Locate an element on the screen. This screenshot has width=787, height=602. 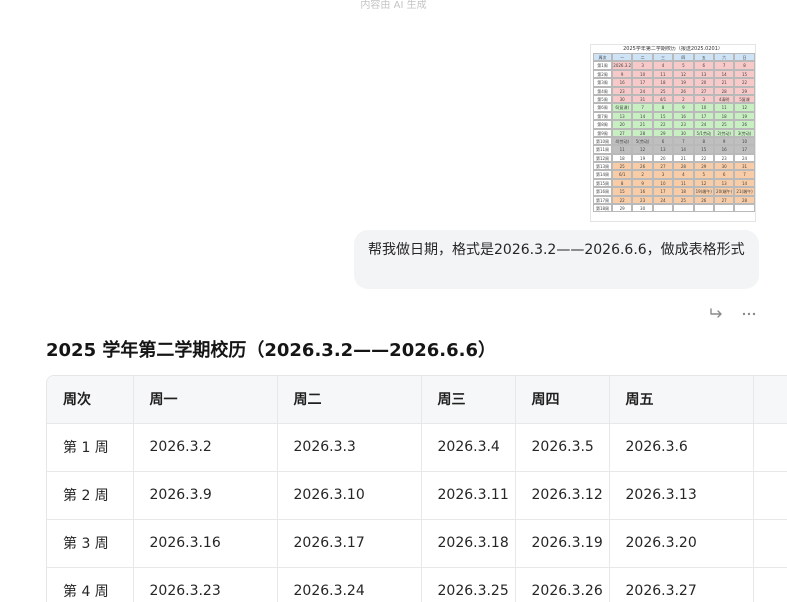
thumbnail-cell: 5复课 is located at coordinates (744, 99).